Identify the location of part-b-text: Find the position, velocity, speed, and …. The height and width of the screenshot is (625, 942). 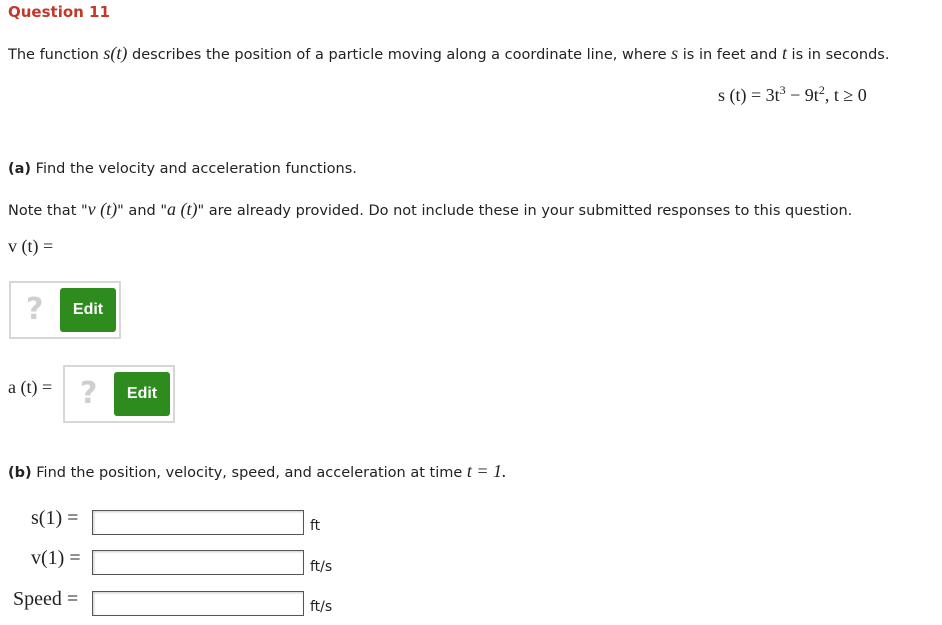
(249, 473).